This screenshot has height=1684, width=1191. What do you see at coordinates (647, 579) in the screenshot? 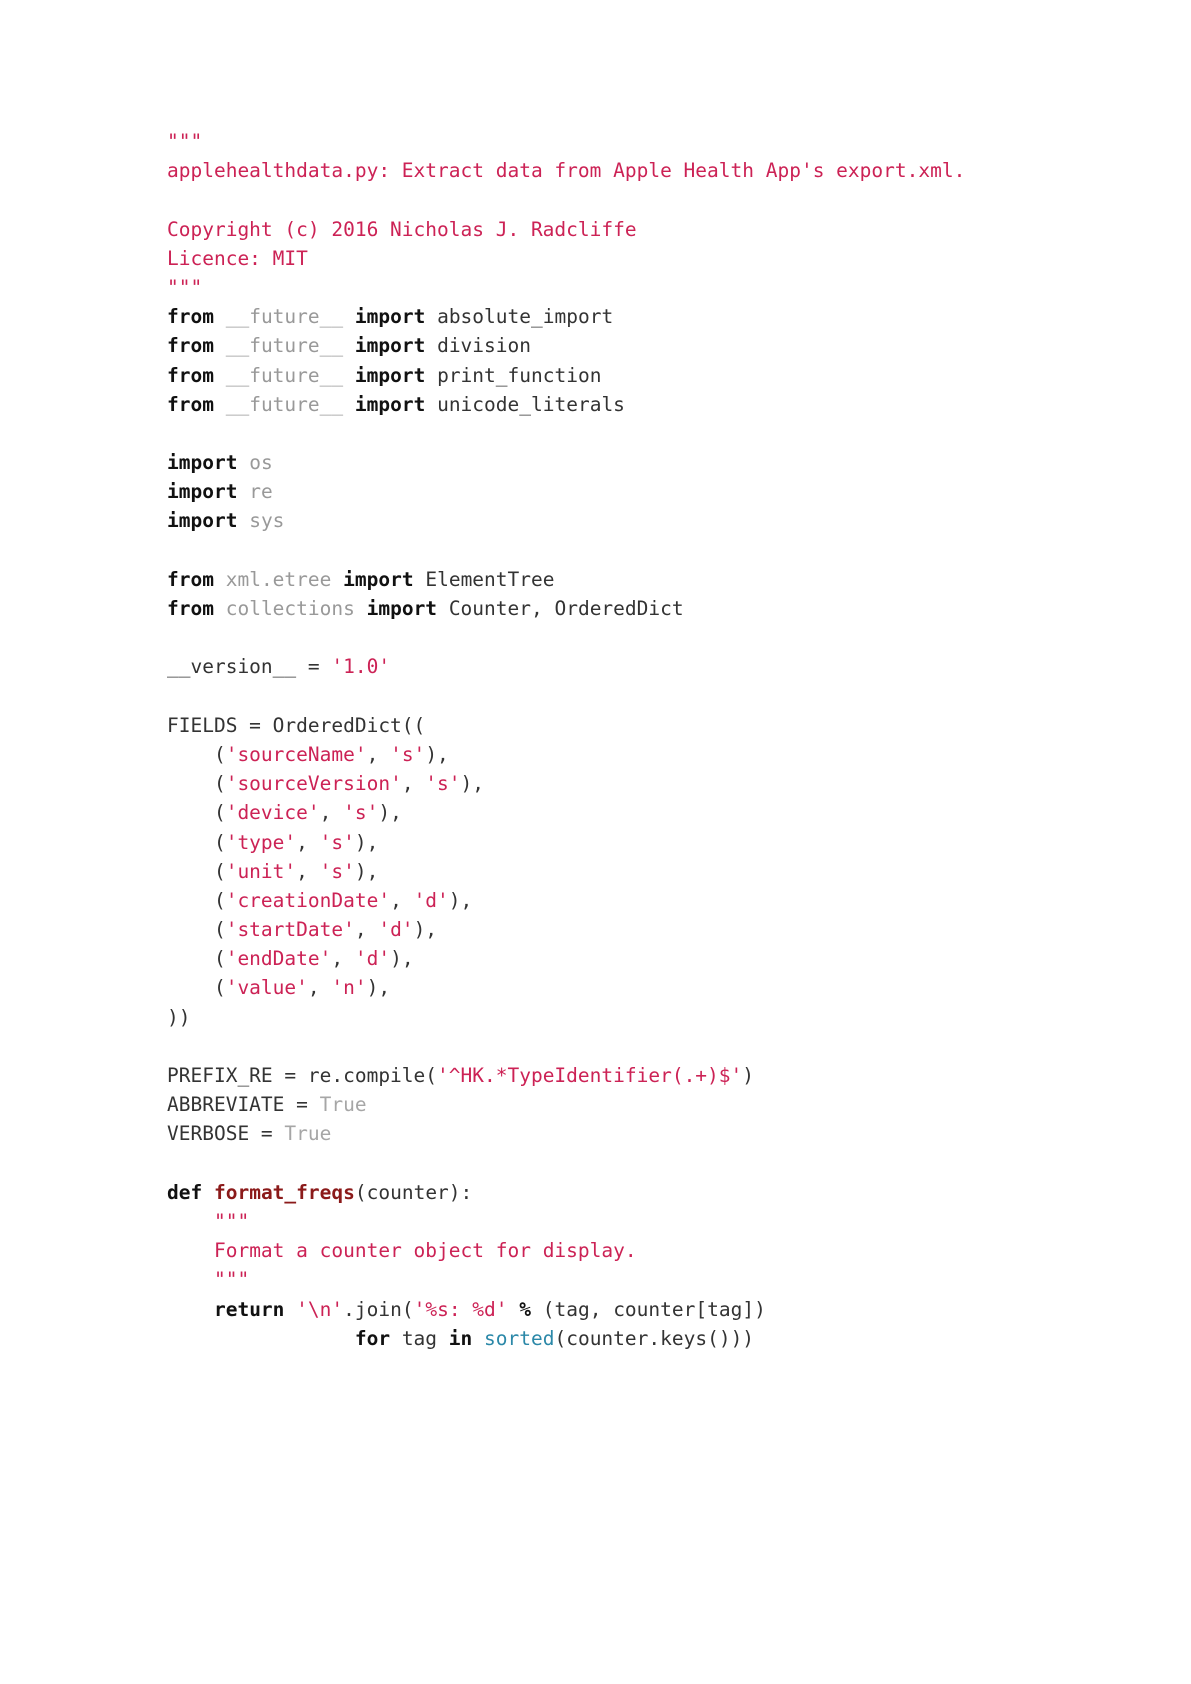
I see `code-line: from xml.etree import ElementTree` at bounding box center [647, 579].